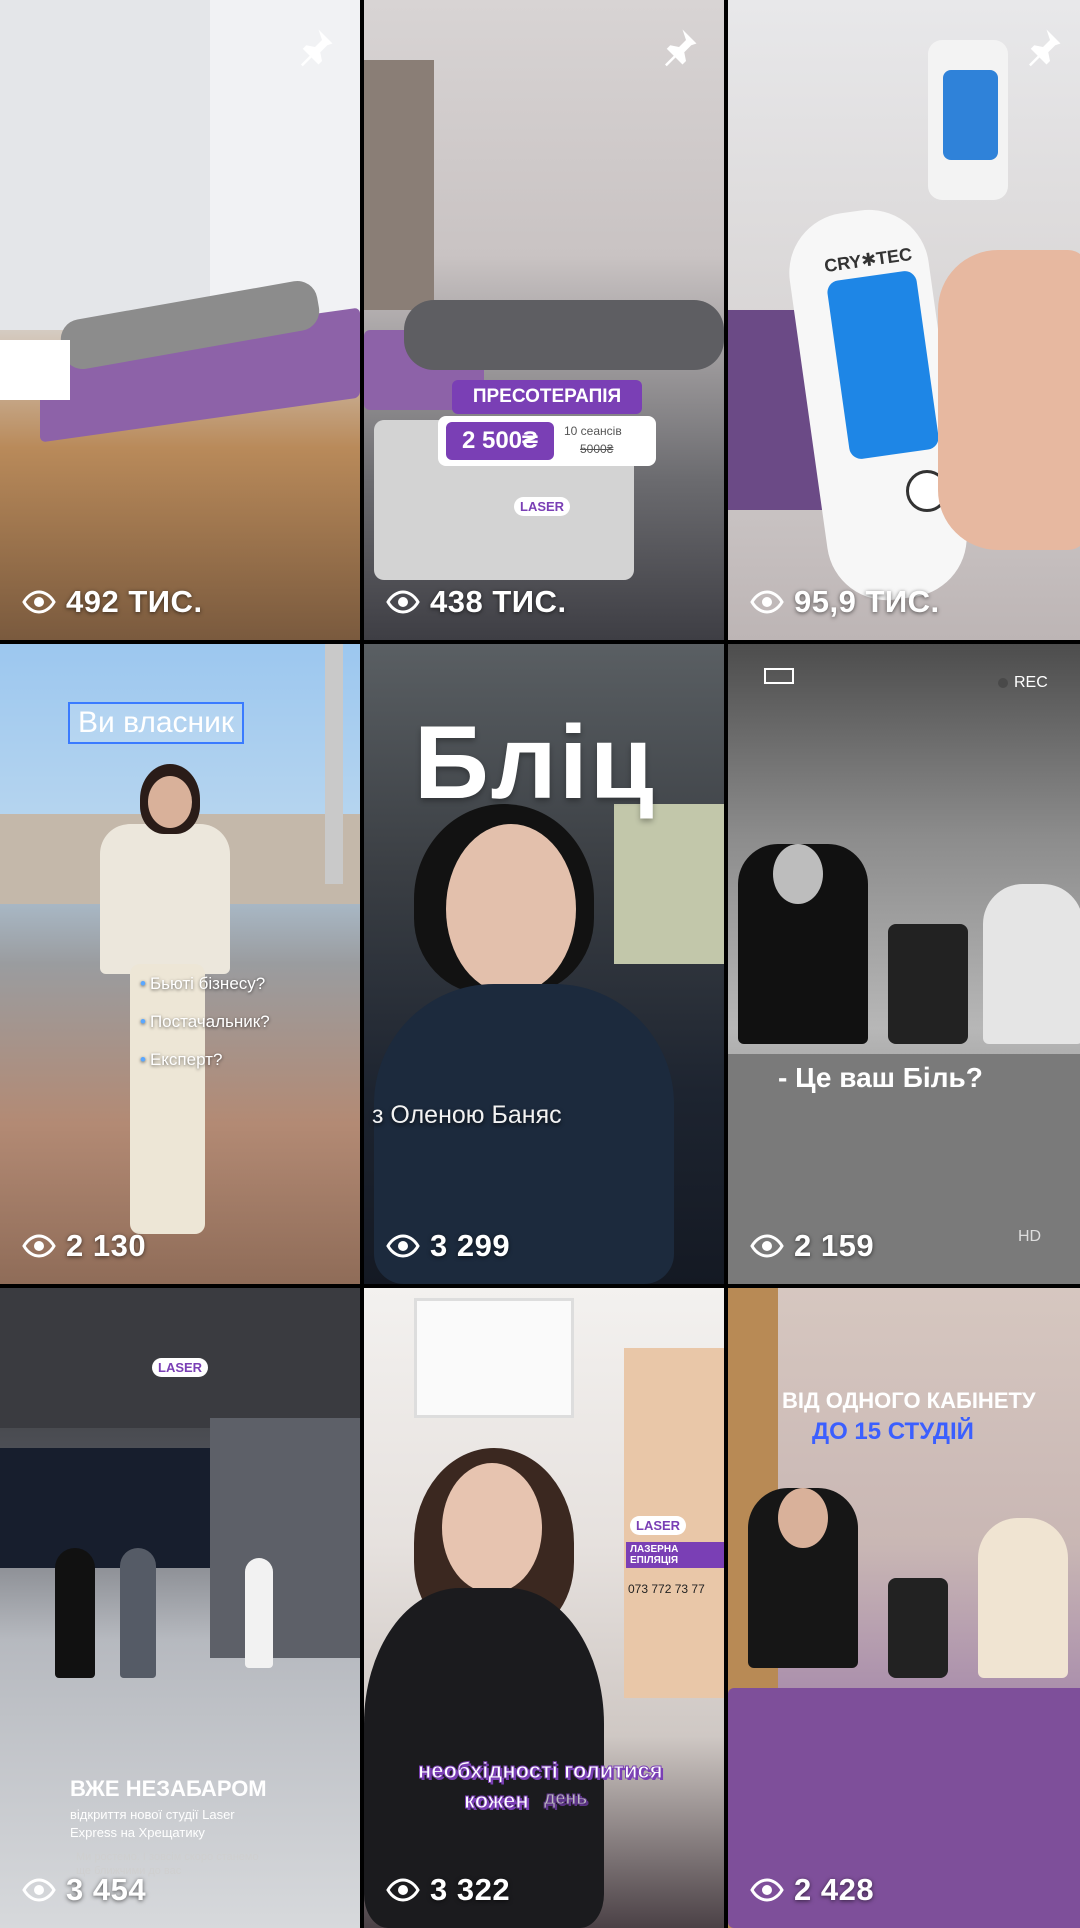  I want to click on view-count: 95,9 ТИС., so click(845, 602).